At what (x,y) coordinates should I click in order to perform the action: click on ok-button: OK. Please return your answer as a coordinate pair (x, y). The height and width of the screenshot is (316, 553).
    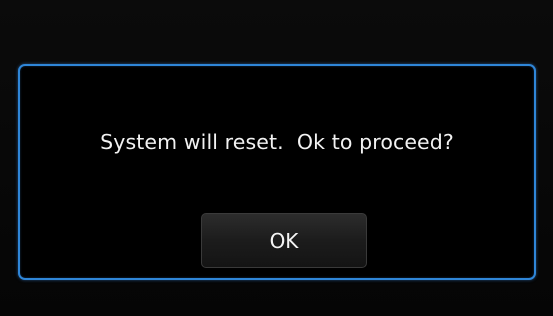
    Looking at the image, I should click on (284, 240).